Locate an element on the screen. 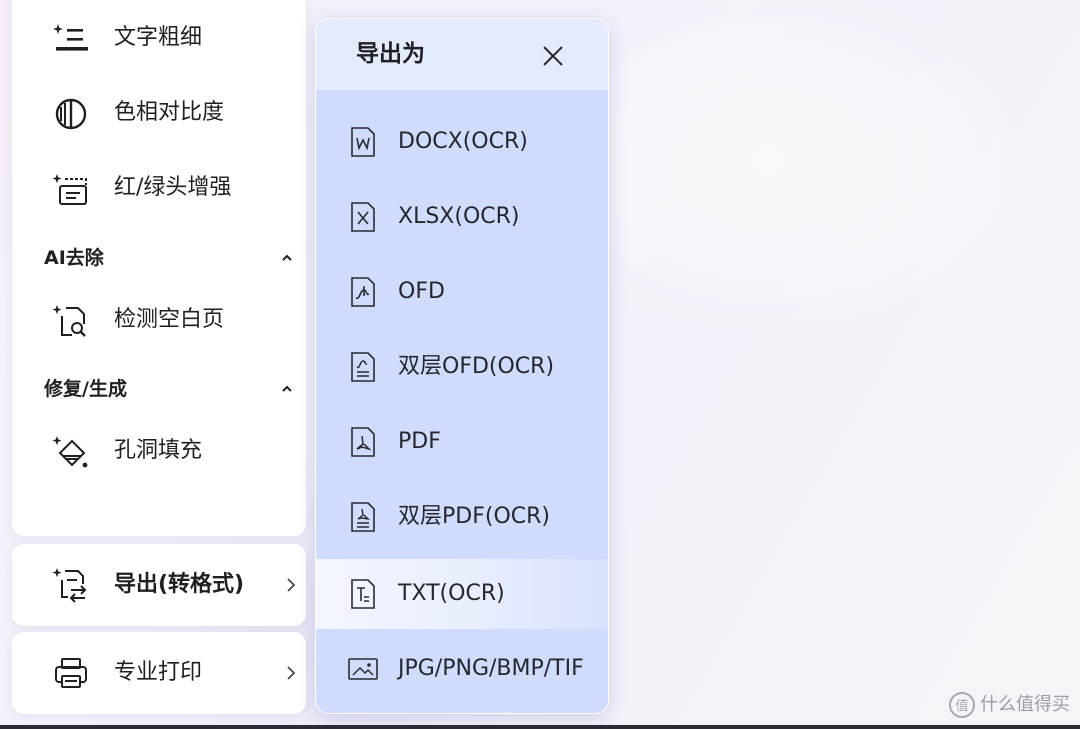 The image size is (1080, 729). popup-title: 导出为 is located at coordinates (390, 54).